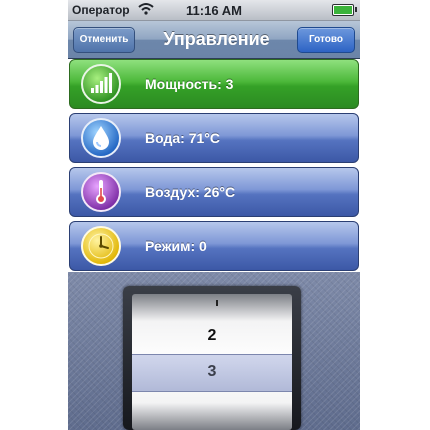 This screenshot has width=430, height=430. What do you see at coordinates (176, 246) in the screenshot?
I see `row-mode-label: Режим: 0` at bounding box center [176, 246].